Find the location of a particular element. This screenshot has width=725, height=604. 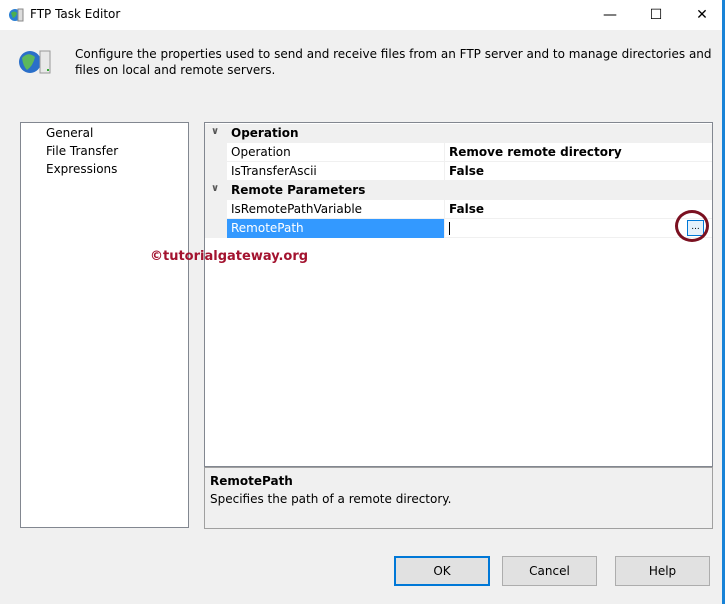

property-name: IsRemotePathVariable is located at coordinates (336, 209).